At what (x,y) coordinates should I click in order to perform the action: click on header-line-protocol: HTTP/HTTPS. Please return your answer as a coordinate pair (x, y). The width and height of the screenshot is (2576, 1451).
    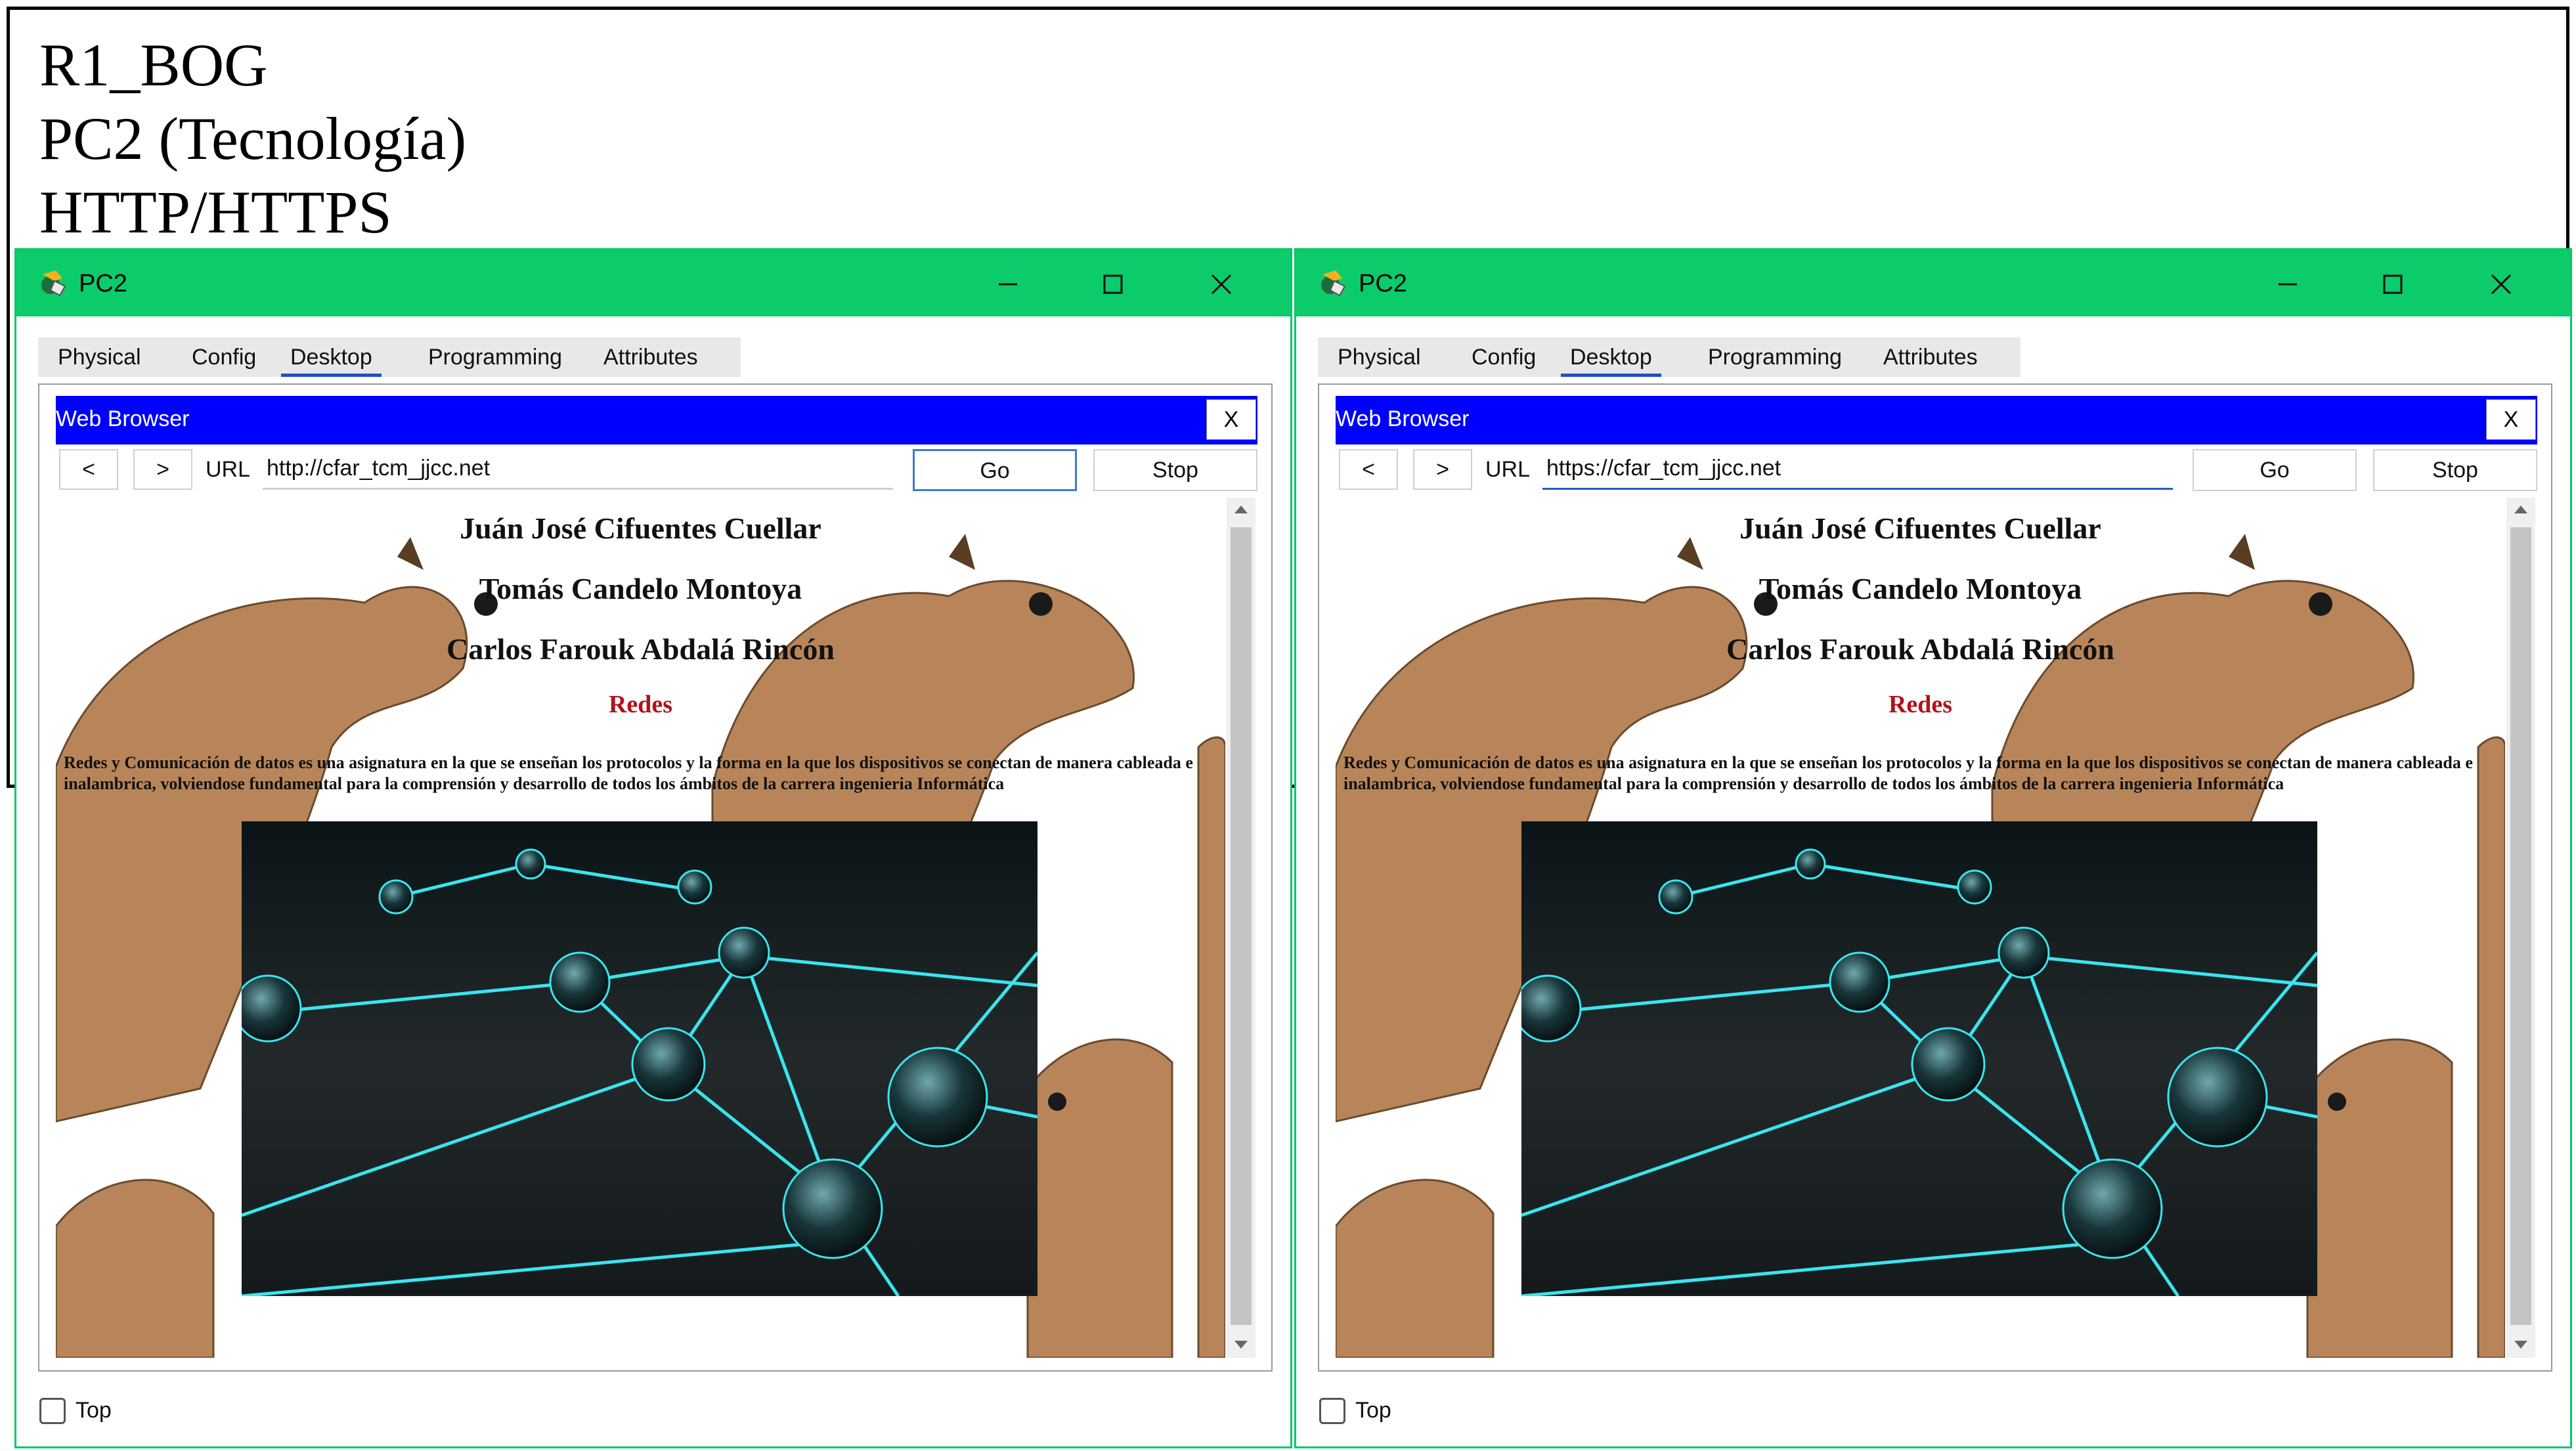
    Looking at the image, I should click on (215, 212).